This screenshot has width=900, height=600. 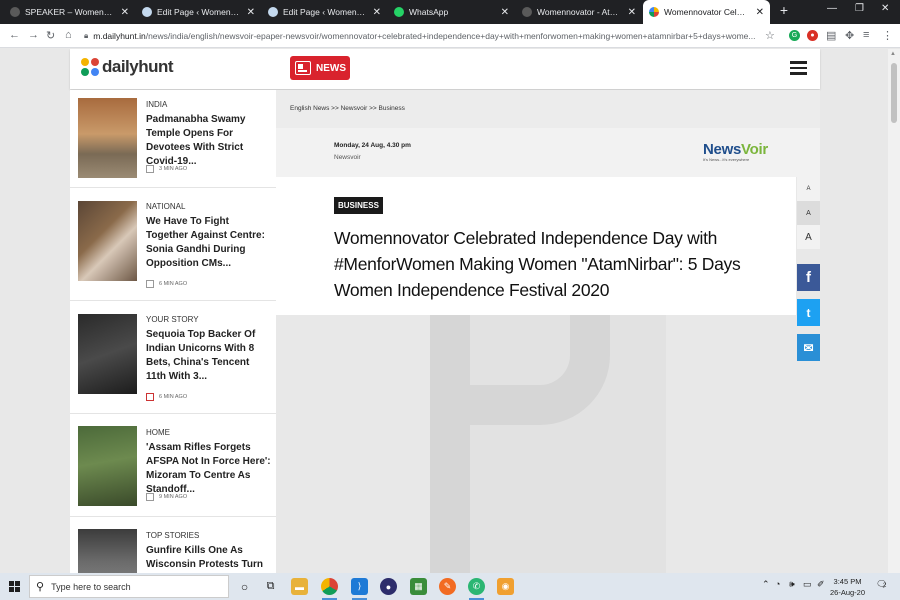 What do you see at coordinates (866, 35) in the screenshot?
I see `reading-list-icon: ≡` at bounding box center [866, 35].